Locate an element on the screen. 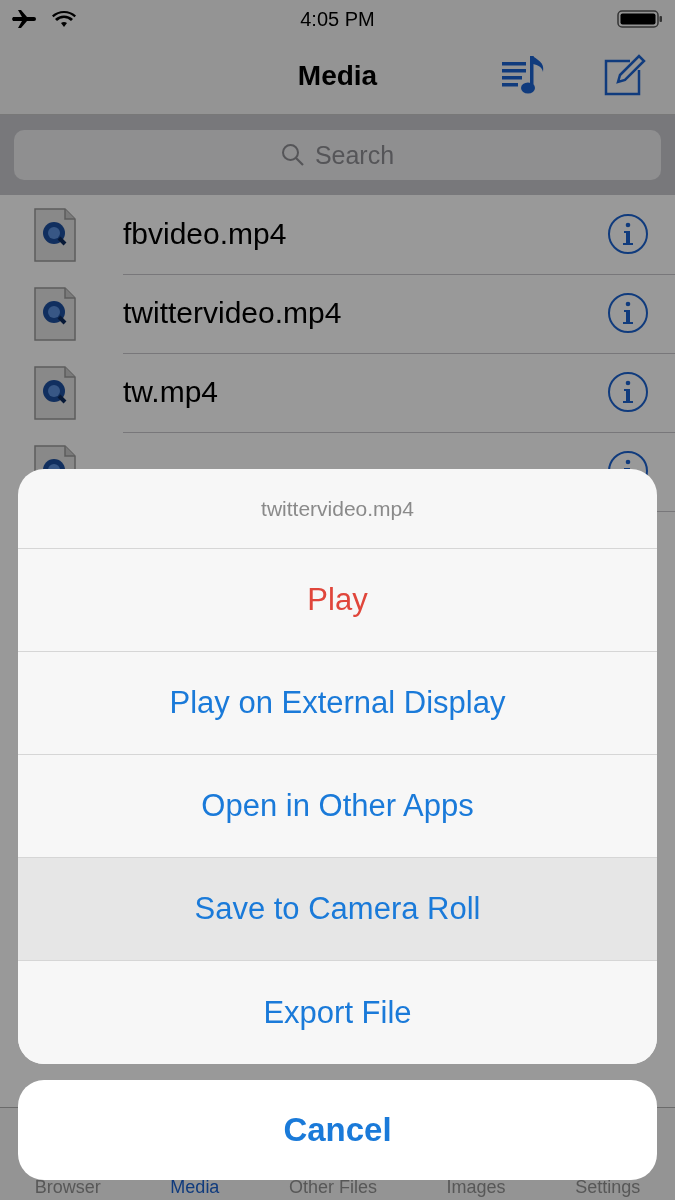 The height and width of the screenshot is (1200, 675). search-placeholder: Search is located at coordinates (354, 155).